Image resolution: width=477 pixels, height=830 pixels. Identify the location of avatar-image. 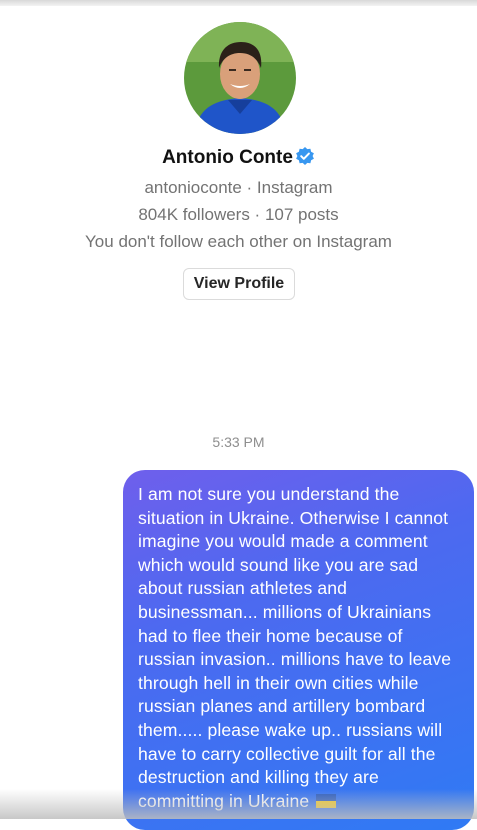
(240, 78).